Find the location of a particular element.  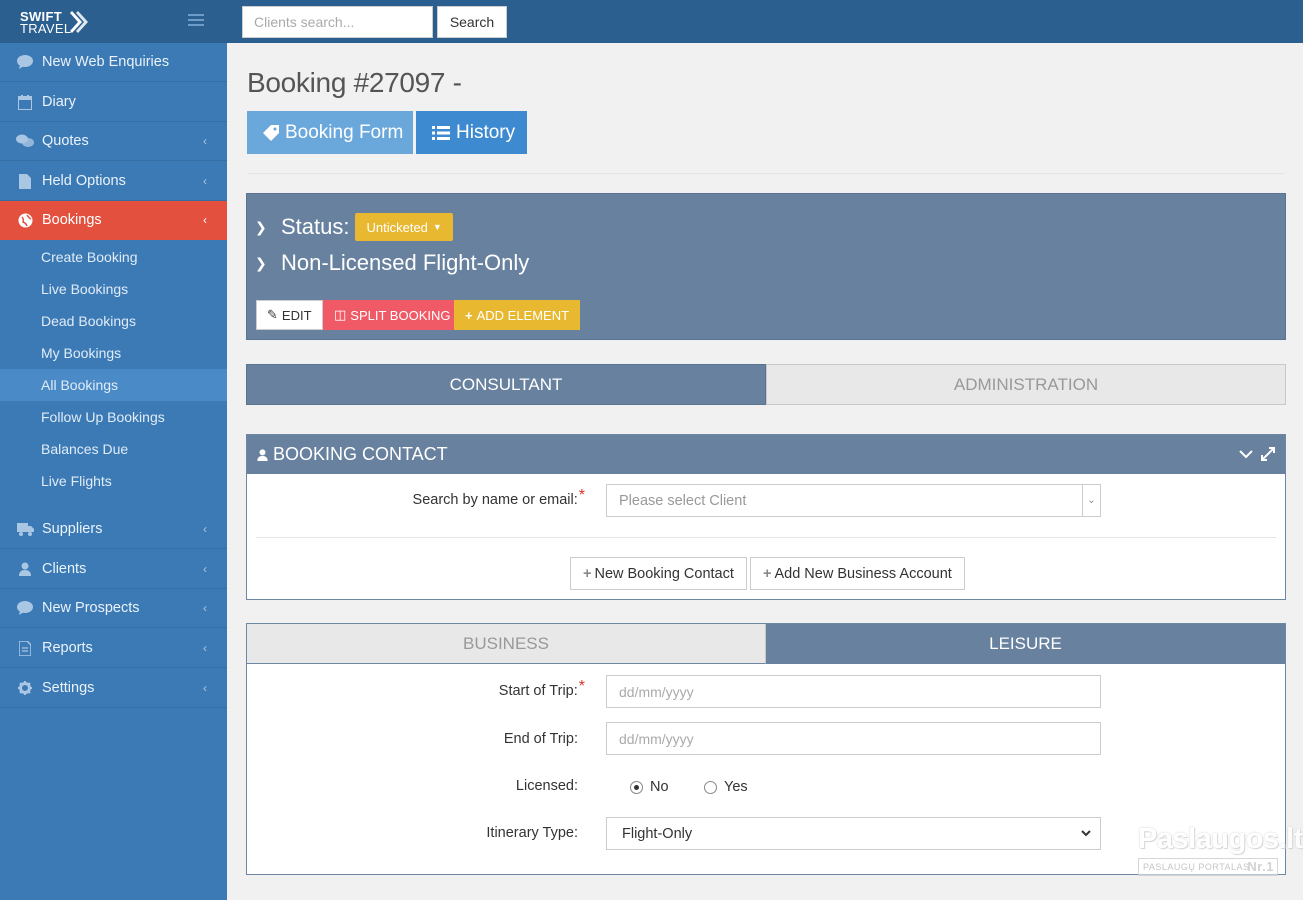

end-of-trip-input is located at coordinates (853, 738).